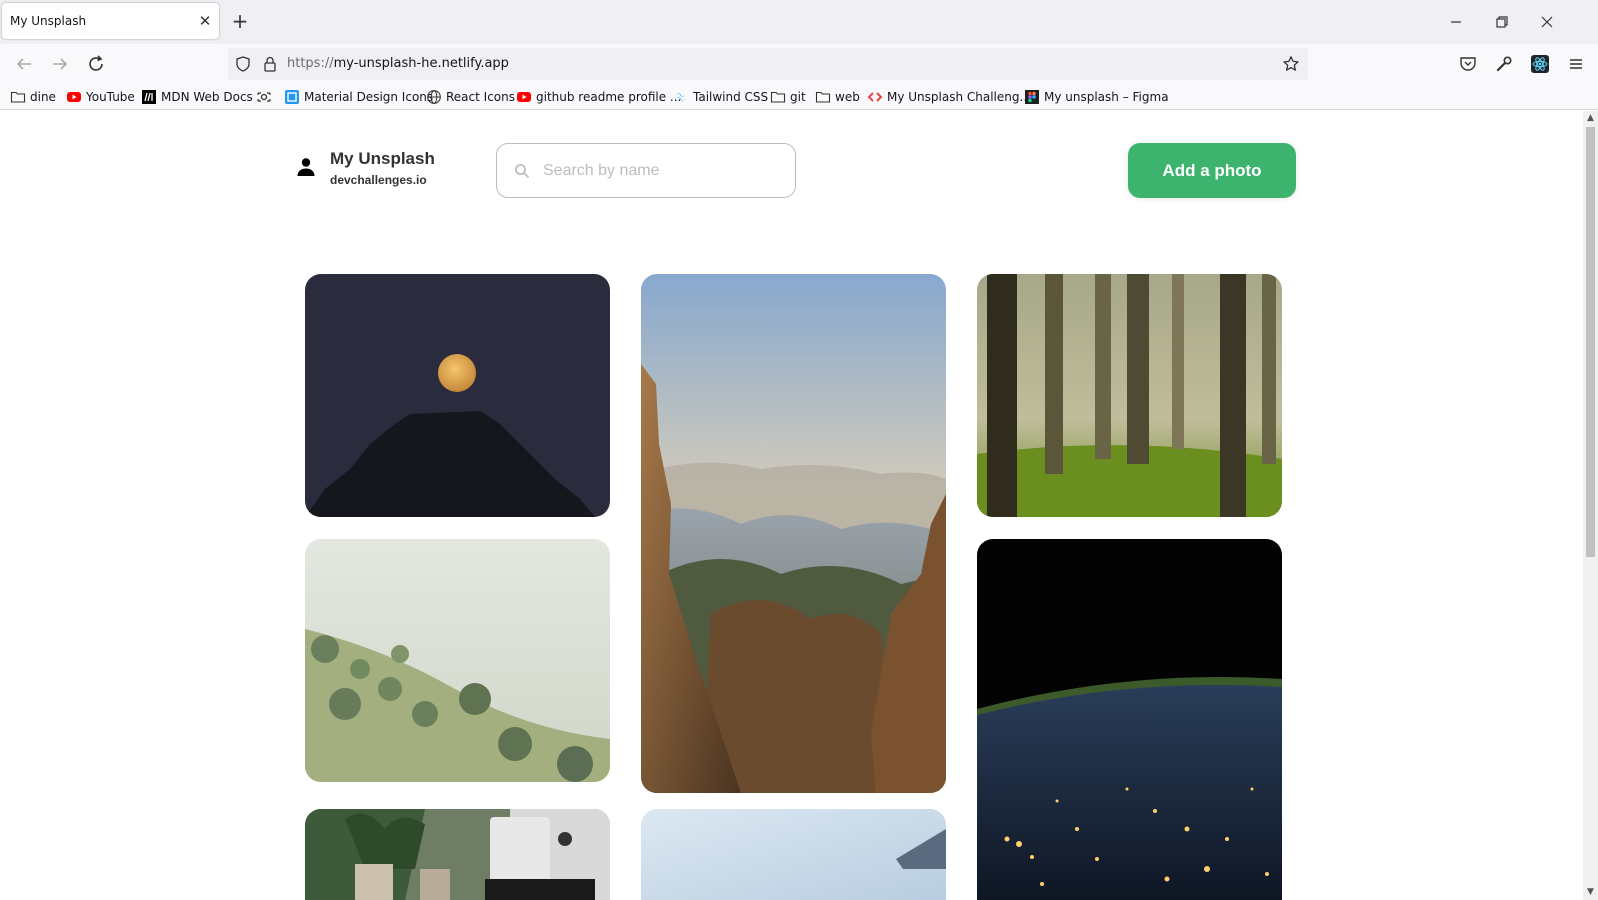 The image size is (1598, 900). What do you see at coordinates (731, 97) in the screenshot?
I see `bookmark-label: Tailwind CSS` at bounding box center [731, 97].